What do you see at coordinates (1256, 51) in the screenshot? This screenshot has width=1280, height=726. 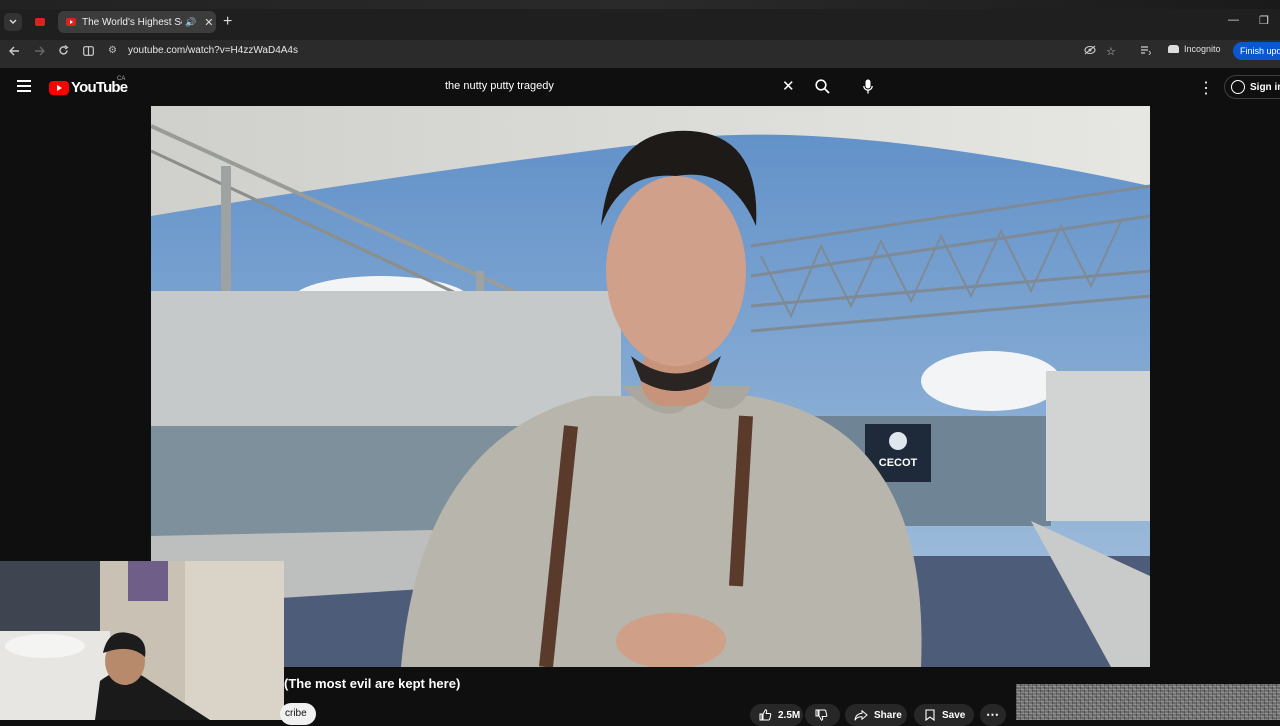 I see `finish-update-button: Finish update` at bounding box center [1256, 51].